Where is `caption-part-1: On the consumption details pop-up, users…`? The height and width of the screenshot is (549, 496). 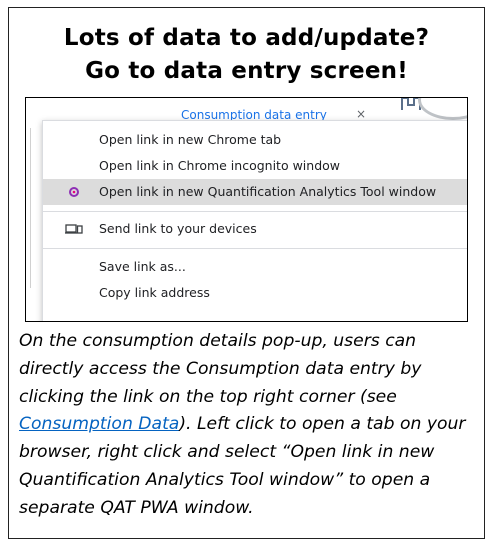
caption-part-1: On the consumption details pop-up, users… is located at coordinates (220, 369).